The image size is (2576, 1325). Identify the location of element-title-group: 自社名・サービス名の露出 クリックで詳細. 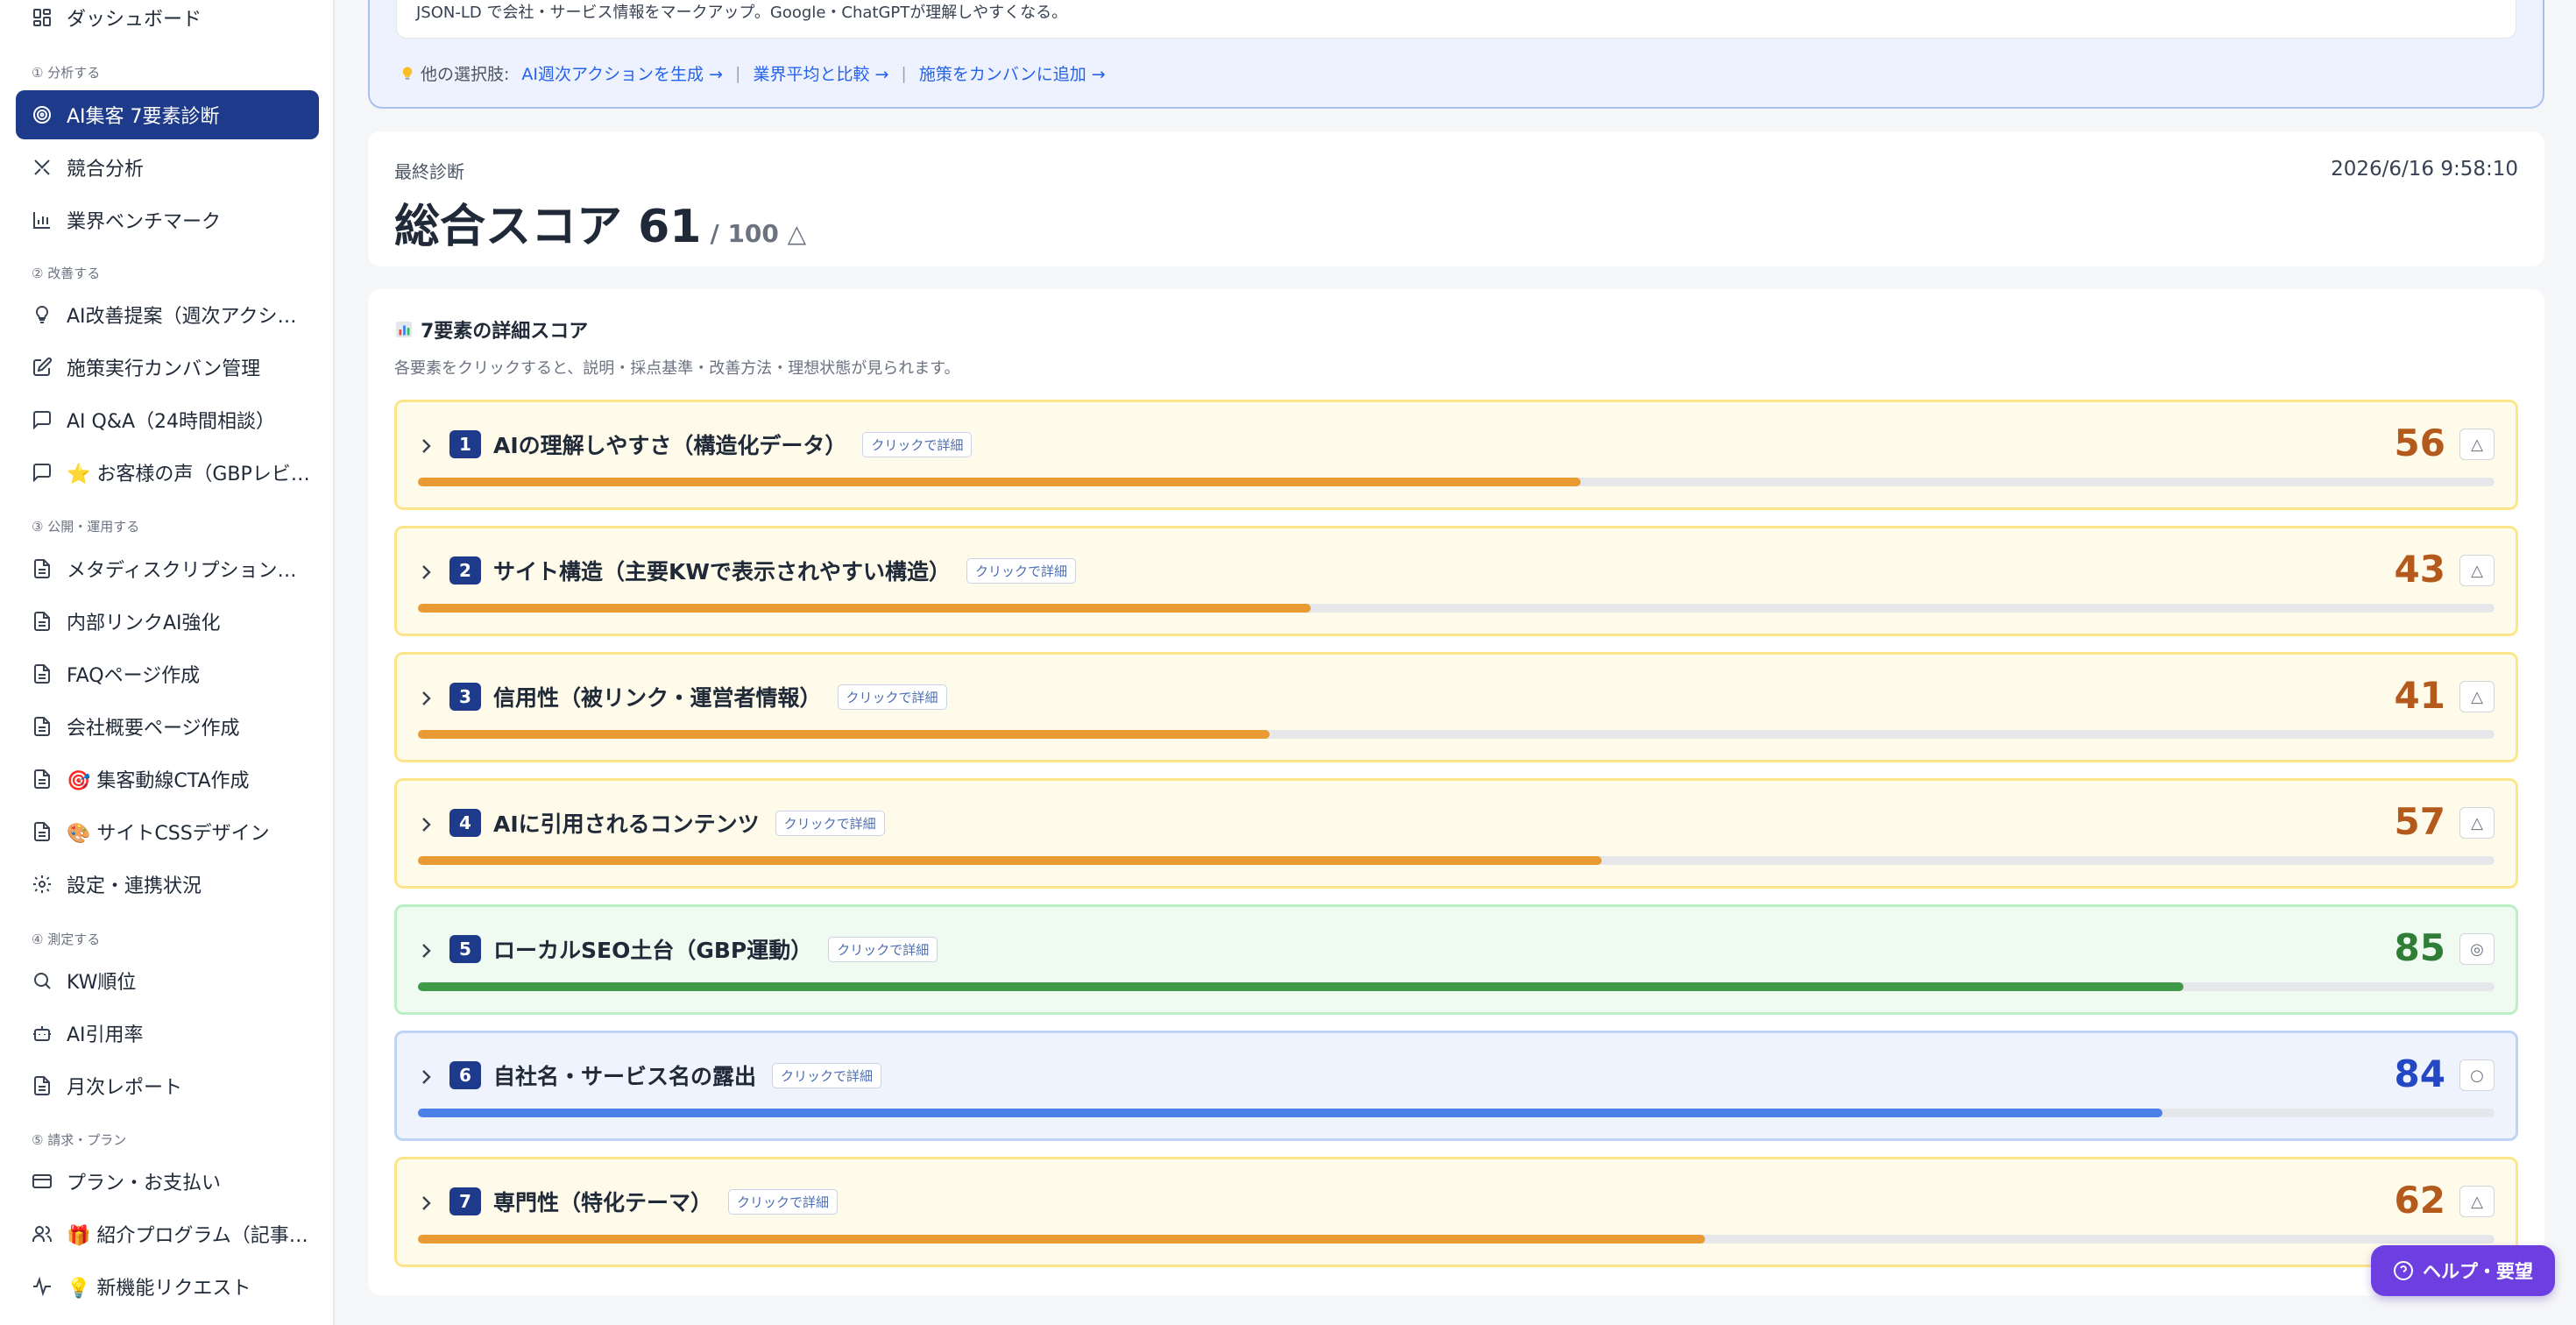
(687, 1075).